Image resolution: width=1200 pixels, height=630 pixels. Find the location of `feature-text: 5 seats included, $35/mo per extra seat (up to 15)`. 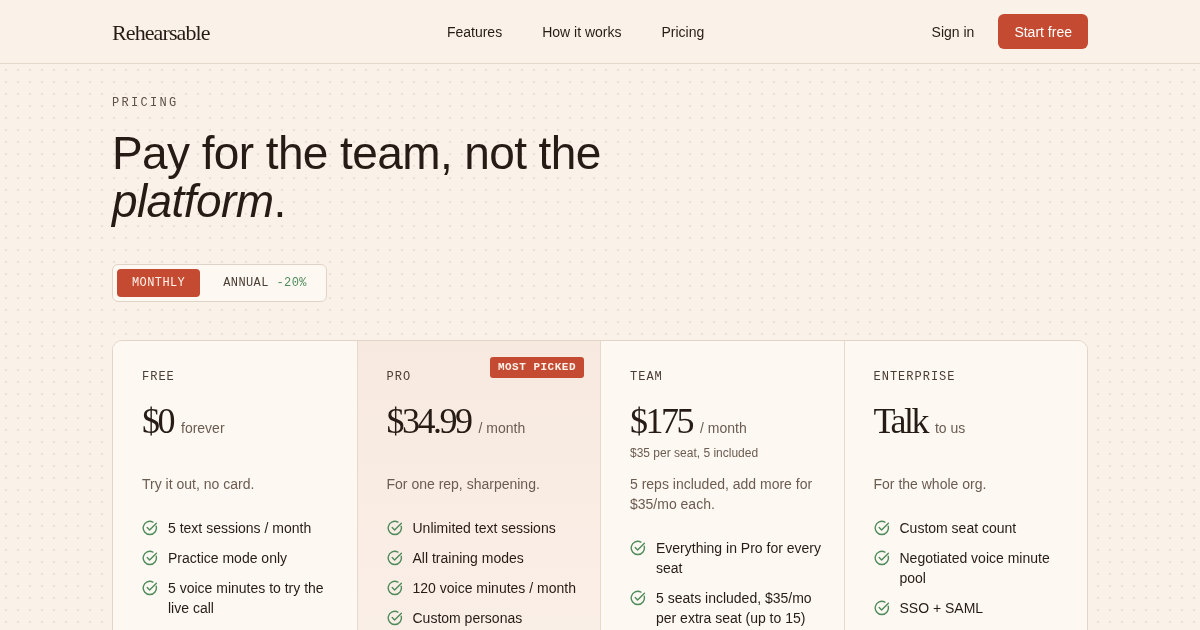

feature-text: 5 seats included, $35/mo per extra seat (up to 15) is located at coordinates (734, 608).